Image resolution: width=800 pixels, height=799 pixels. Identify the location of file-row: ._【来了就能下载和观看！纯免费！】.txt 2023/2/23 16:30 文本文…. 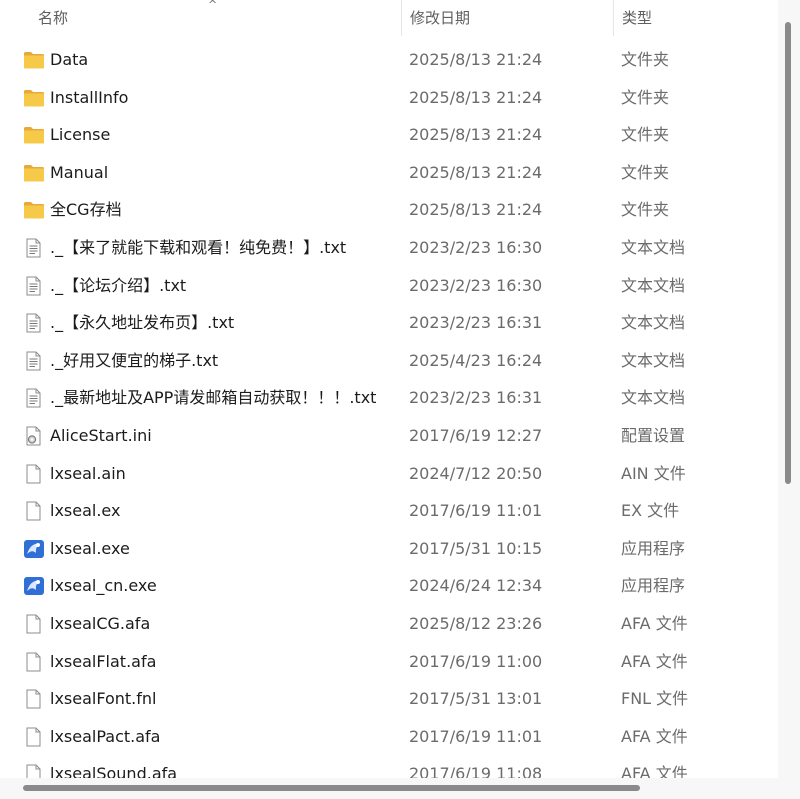
(389, 248).